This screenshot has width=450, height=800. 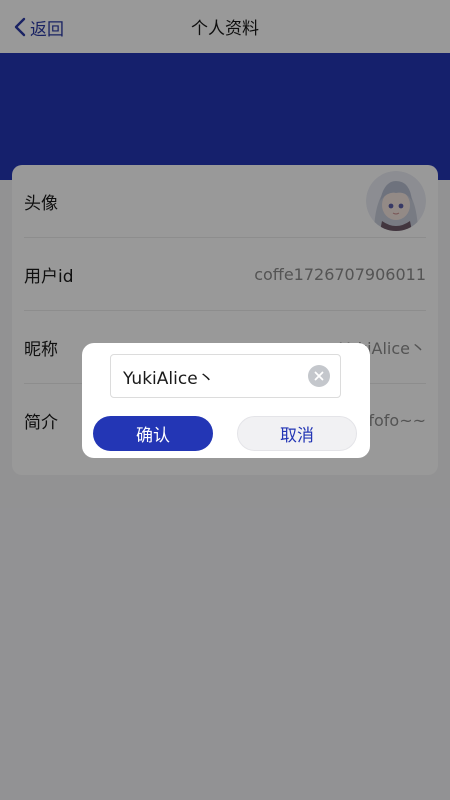 I want to click on nickname-input-wrapper, so click(x=225, y=376).